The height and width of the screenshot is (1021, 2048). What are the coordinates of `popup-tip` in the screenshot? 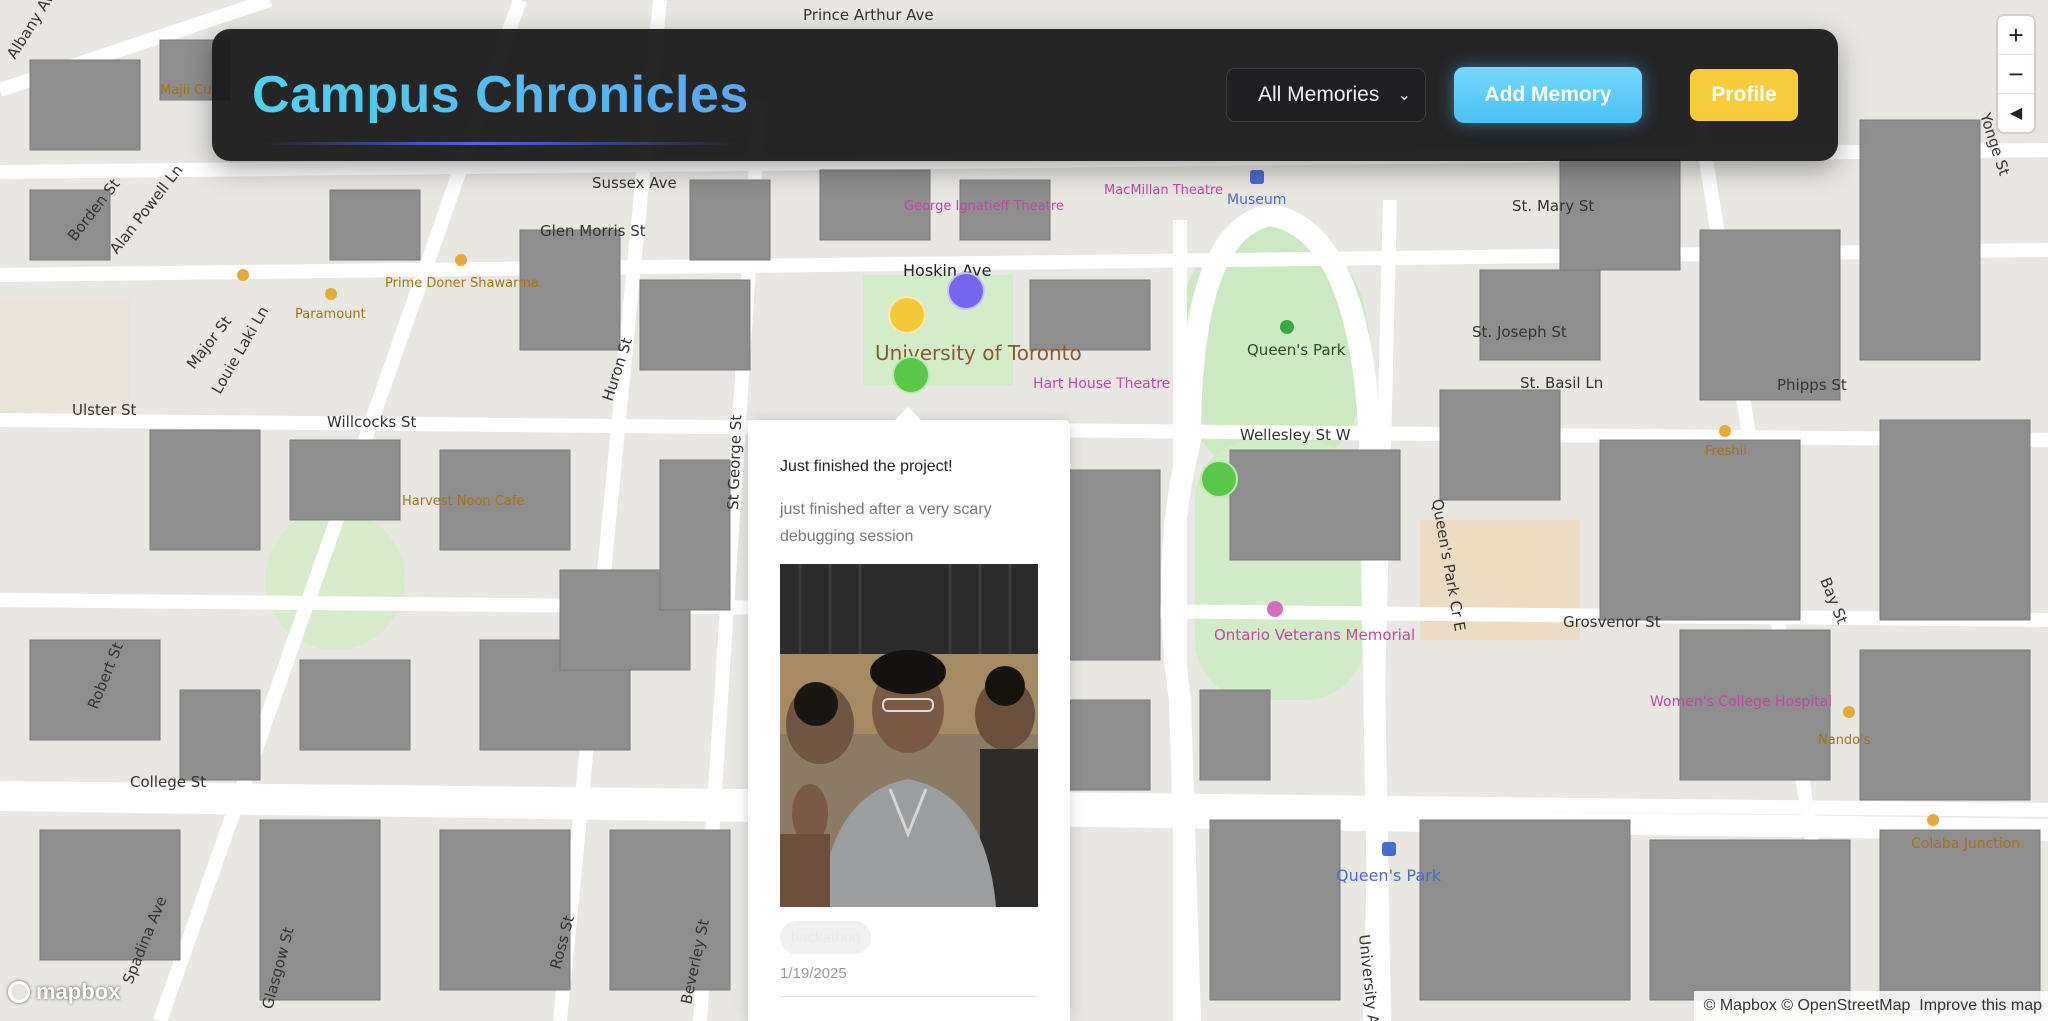 It's located at (908, 413).